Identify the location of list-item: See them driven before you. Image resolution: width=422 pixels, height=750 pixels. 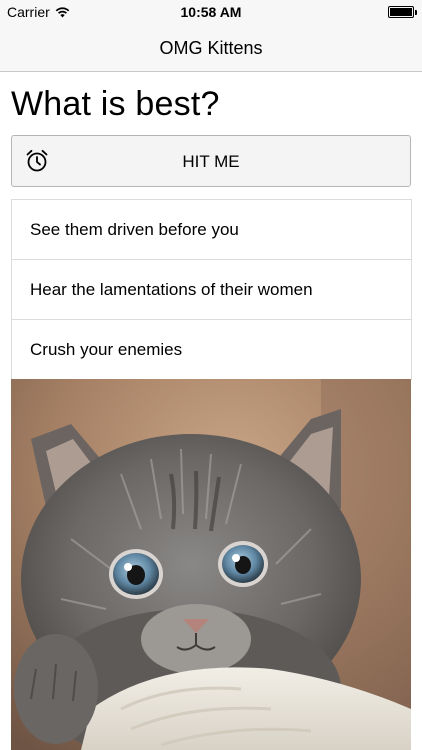
(211, 230).